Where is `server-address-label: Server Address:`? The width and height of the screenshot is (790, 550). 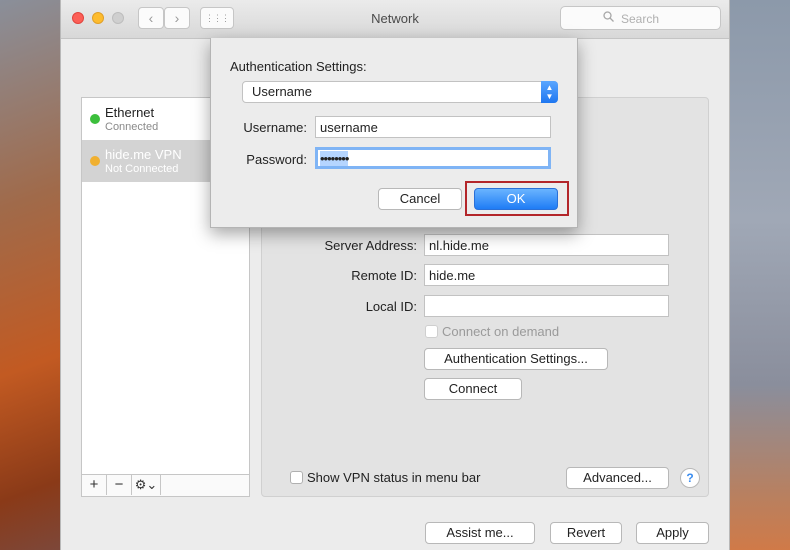
server-address-label: Server Address: is located at coordinates (371, 245).